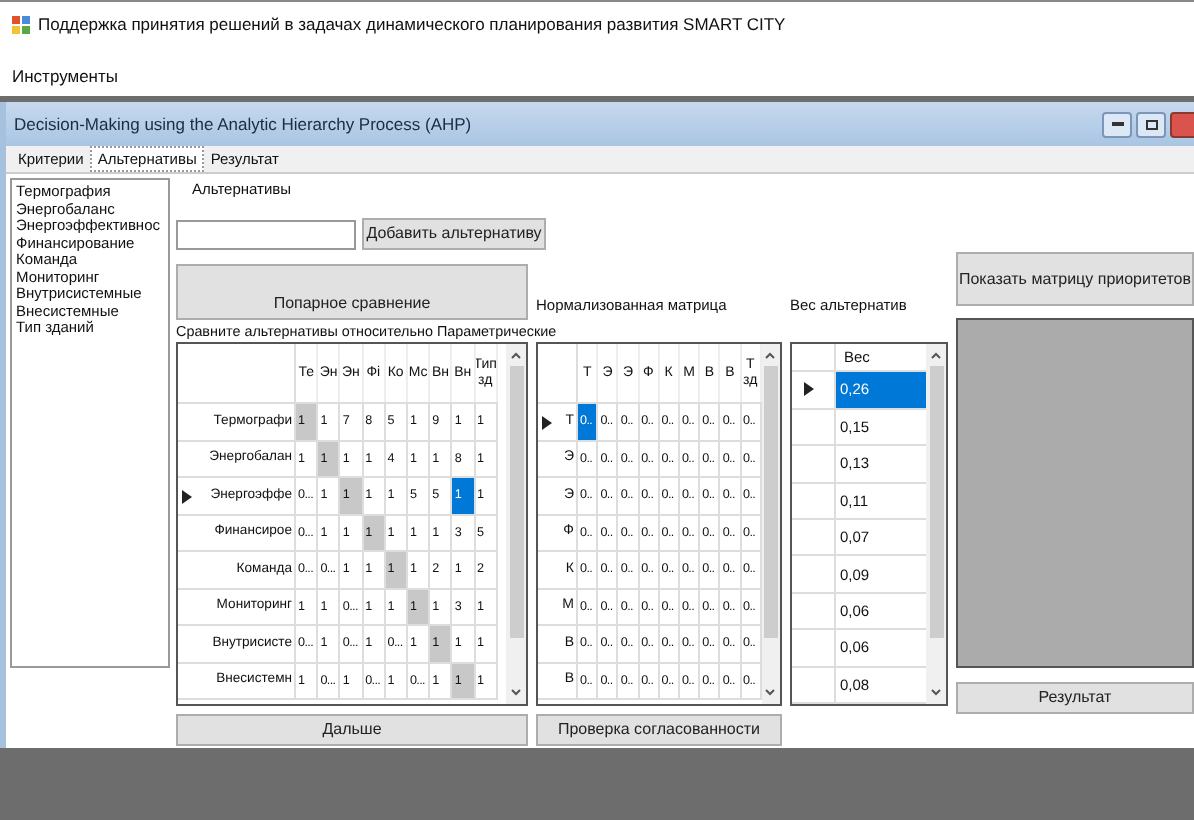 Image resolution: width=1194 pixels, height=820 pixels. What do you see at coordinates (352, 292) in the screenshot?
I see `button: Попарное сравнение` at bounding box center [352, 292].